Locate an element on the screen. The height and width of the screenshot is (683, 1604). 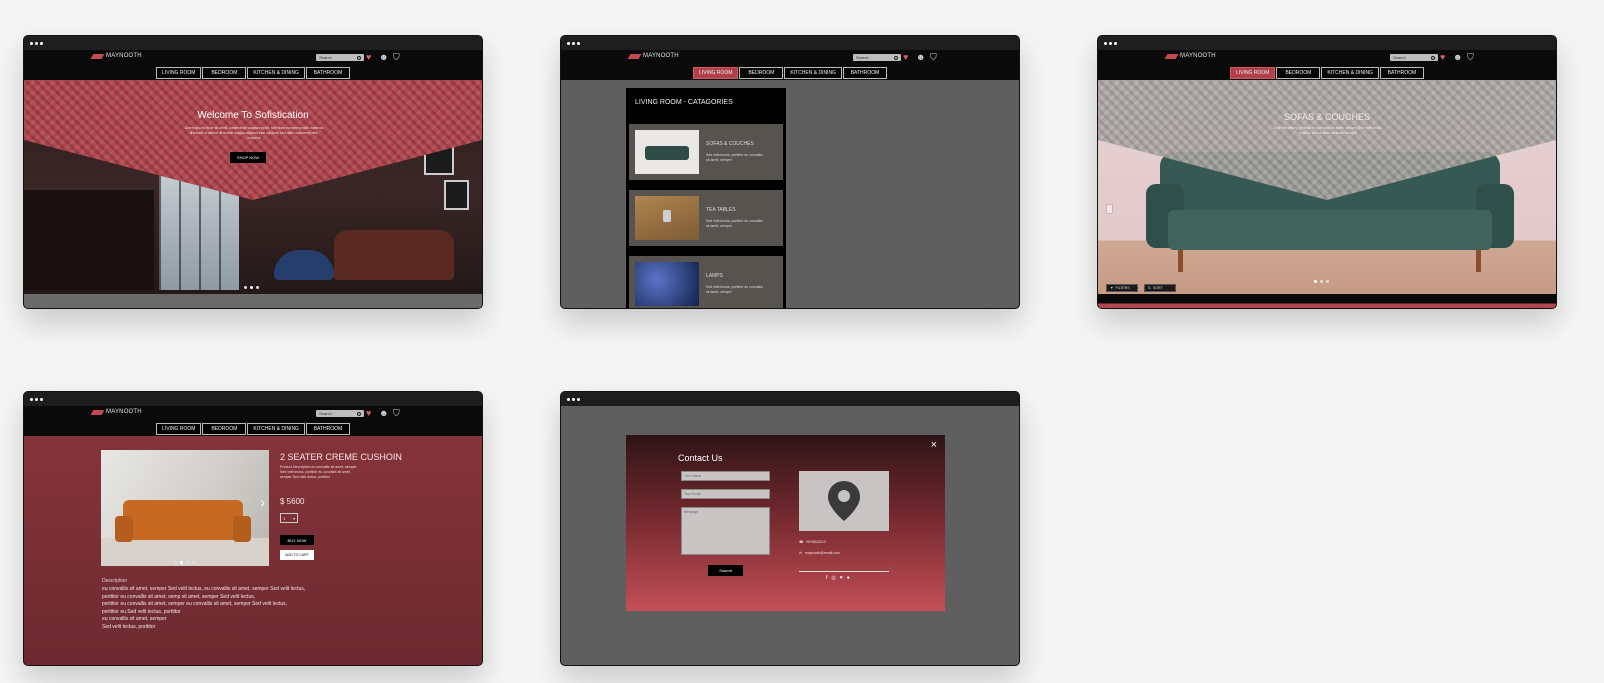
close-icon: × is located at coordinates (934, 445).